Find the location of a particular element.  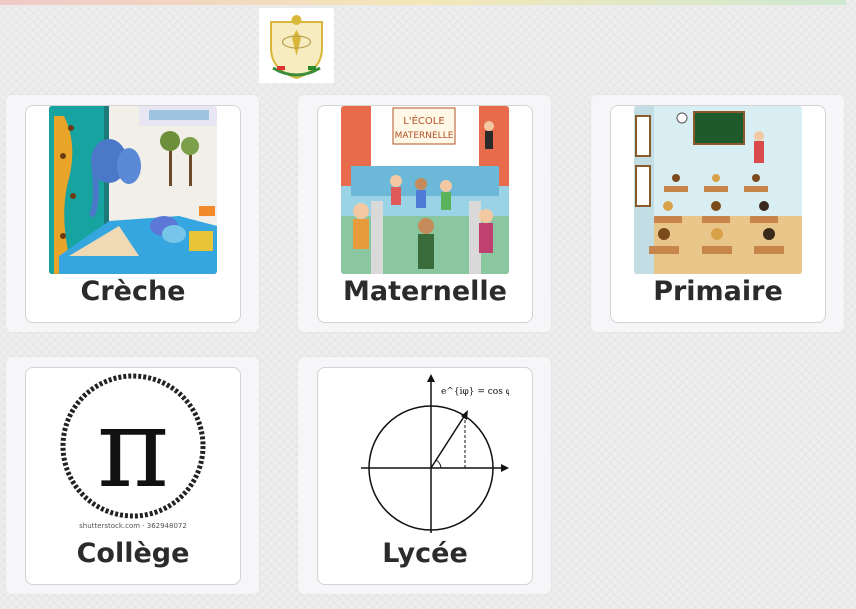

panel-lycee: e^{iφ} = cos φ + i sin φ Lycée is located at coordinates (424, 475).